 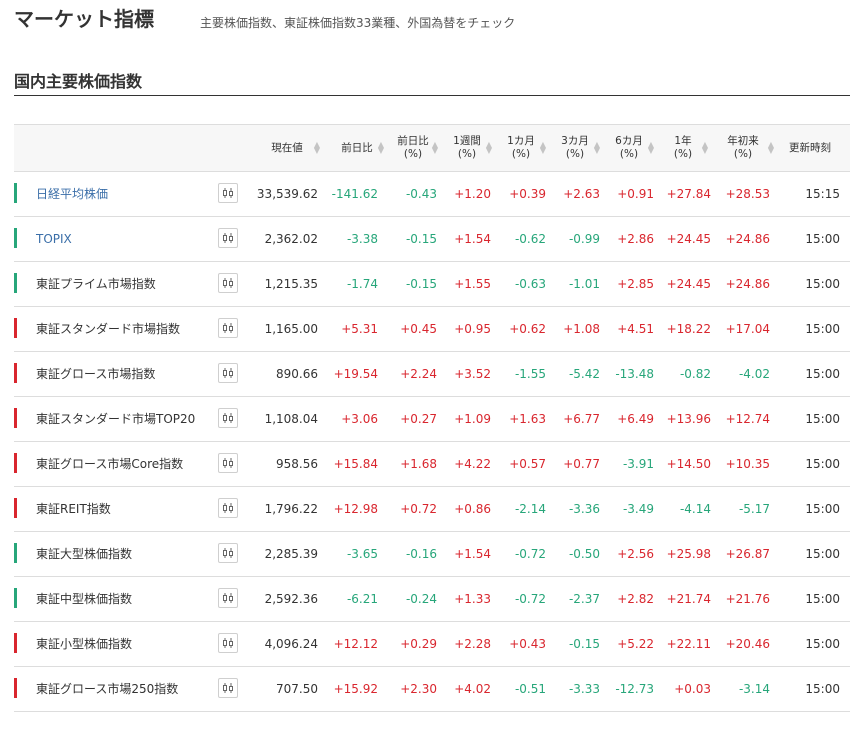 What do you see at coordinates (73, 509) in the screenshot?
I see `index-name: 東証REIT指数` at bounding box center [73, 509].